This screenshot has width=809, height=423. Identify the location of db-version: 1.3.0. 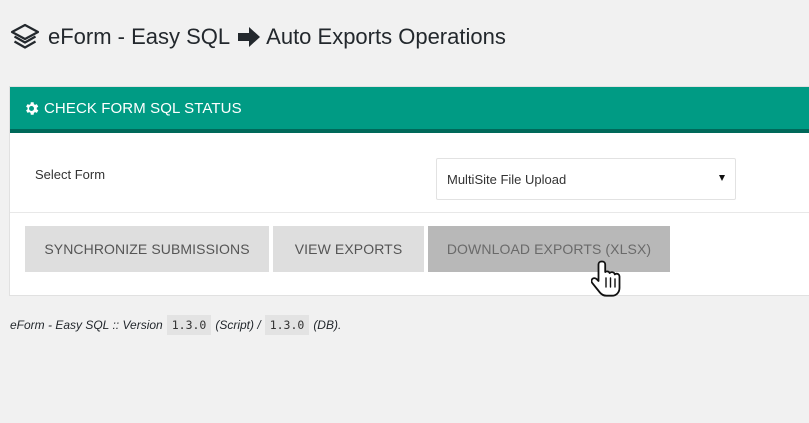
(287, 325).